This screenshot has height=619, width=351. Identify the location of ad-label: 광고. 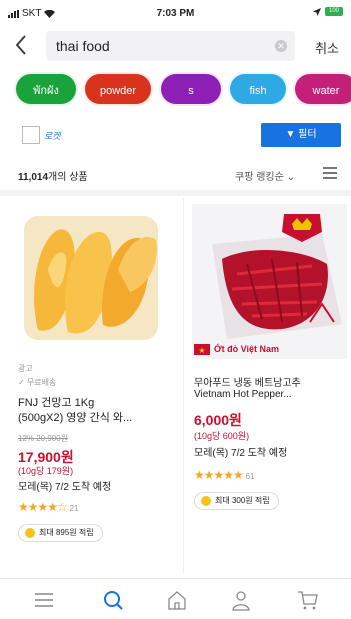
(25, 368).